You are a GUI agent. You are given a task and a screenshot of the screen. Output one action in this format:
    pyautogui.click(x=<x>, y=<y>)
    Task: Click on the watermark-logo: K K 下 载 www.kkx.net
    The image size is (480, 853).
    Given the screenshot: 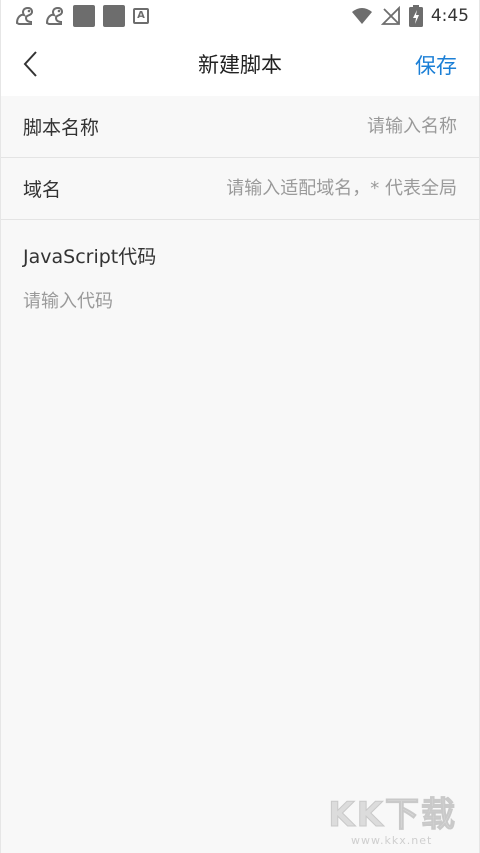 What is the action you would take?
    pyautogui.click(x=392, y=821)
    